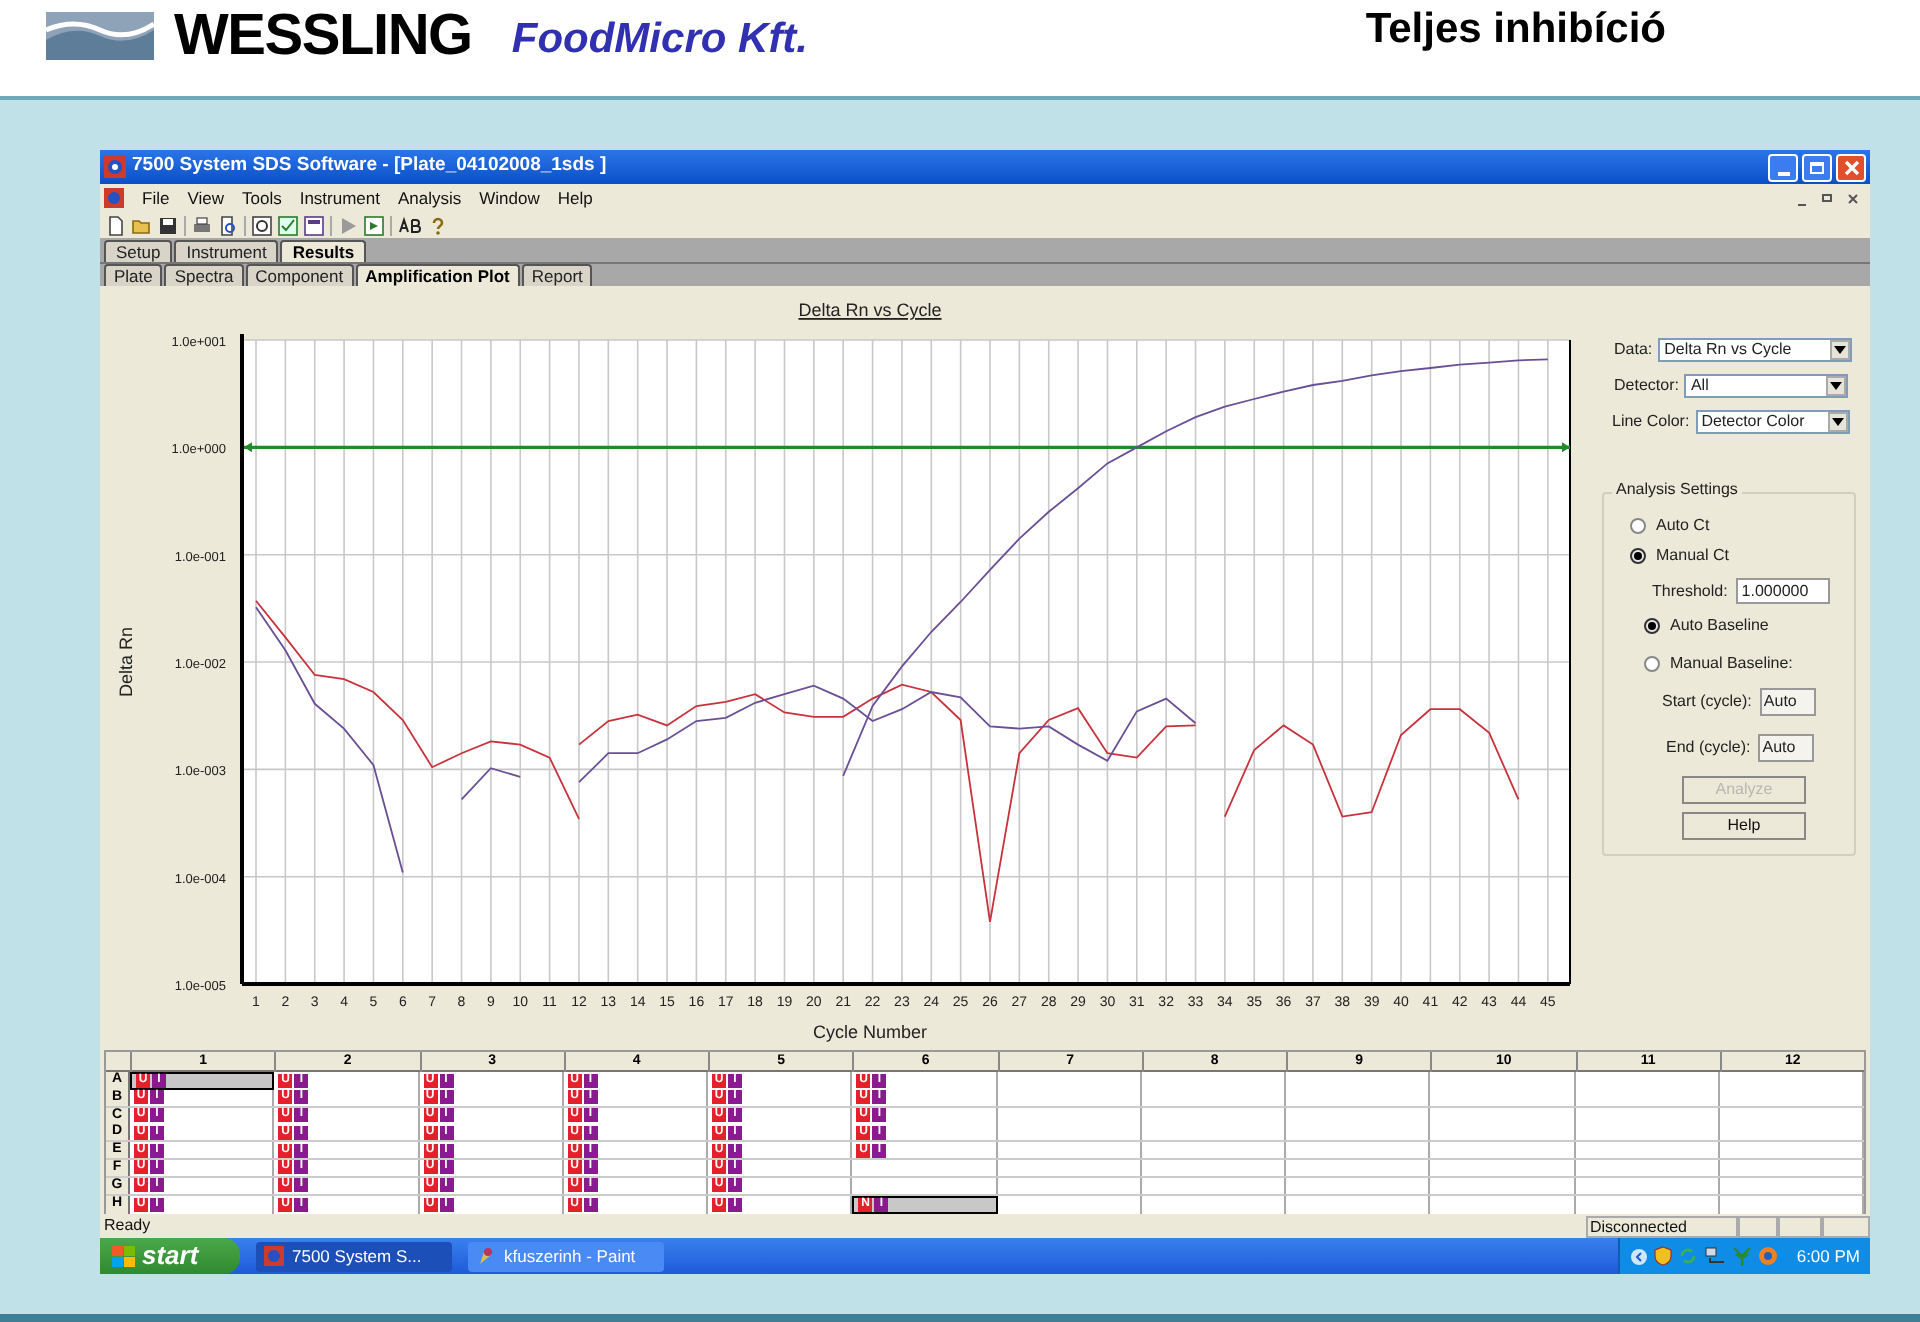 Image resolution: width=1920 pixels, height=1322 pixels. I want to click on start-cycle-field: Auto, so click(1787, 702).